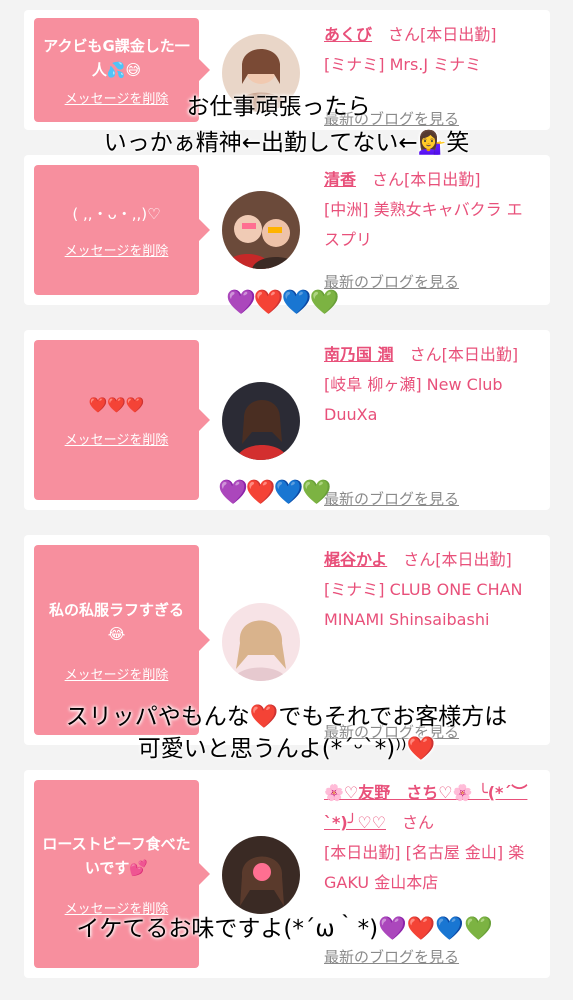 Image resolution: width=573 pixels, height=1000 pixels. I want to click on caption-2-line-2: 可愛いと思うんよ(*ˊᵕˋ*)⁾⁾❤️, so click(286, 749).